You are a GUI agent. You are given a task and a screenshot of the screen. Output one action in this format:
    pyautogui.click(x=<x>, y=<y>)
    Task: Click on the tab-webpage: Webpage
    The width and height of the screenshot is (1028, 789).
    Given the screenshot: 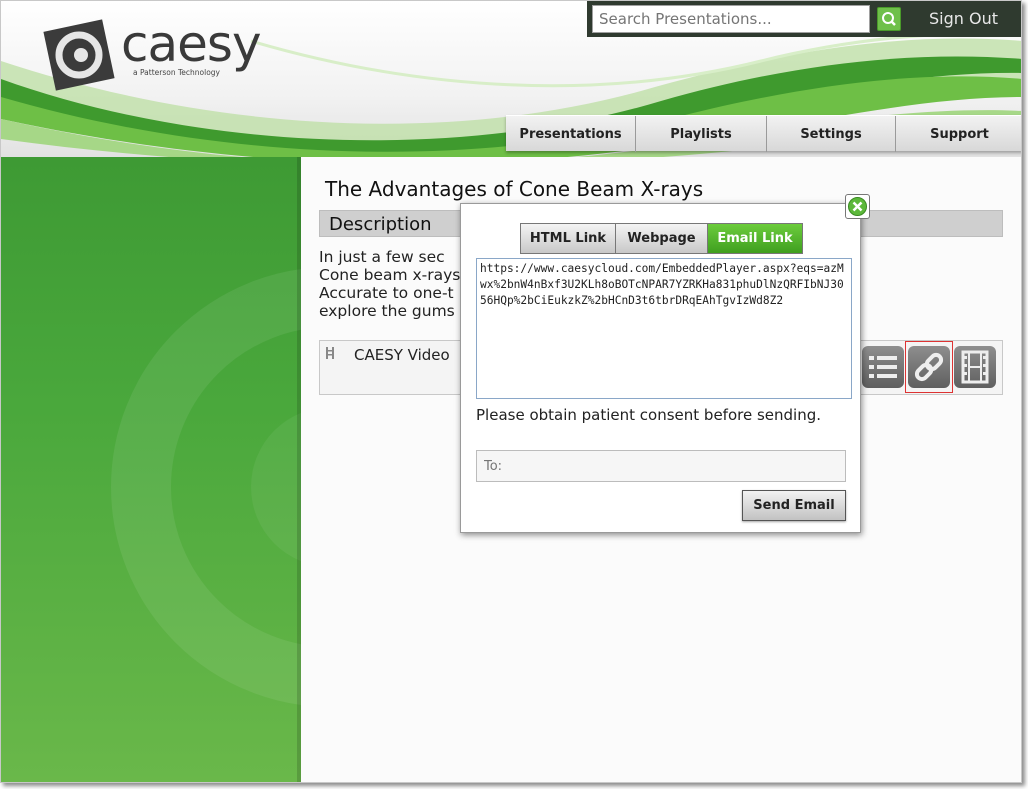 What is the action you would take?
    pyautogui.click(x=661, y=238)
    